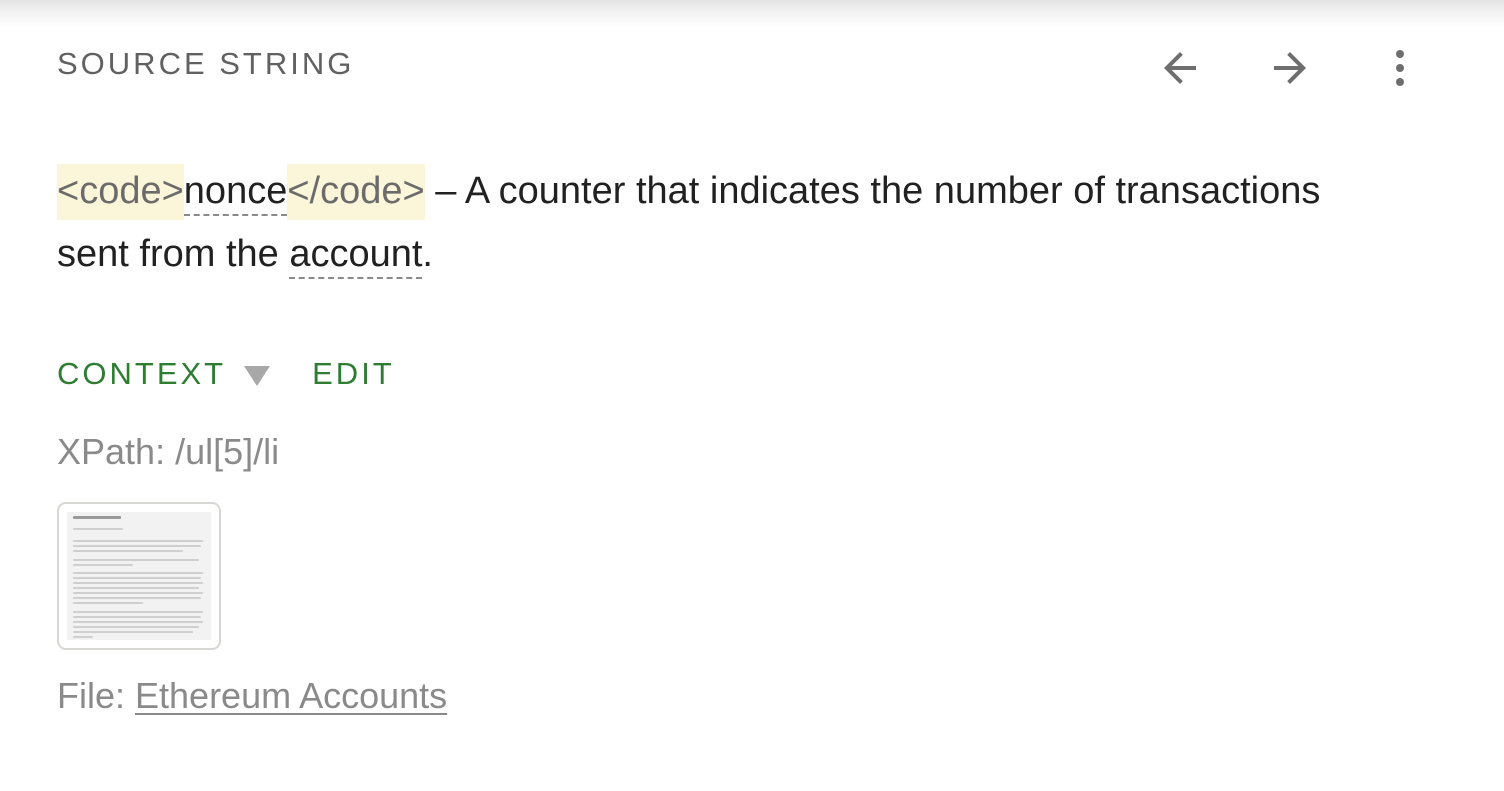  I want to click on tab-context: CONTEXT, so click(164, 374).